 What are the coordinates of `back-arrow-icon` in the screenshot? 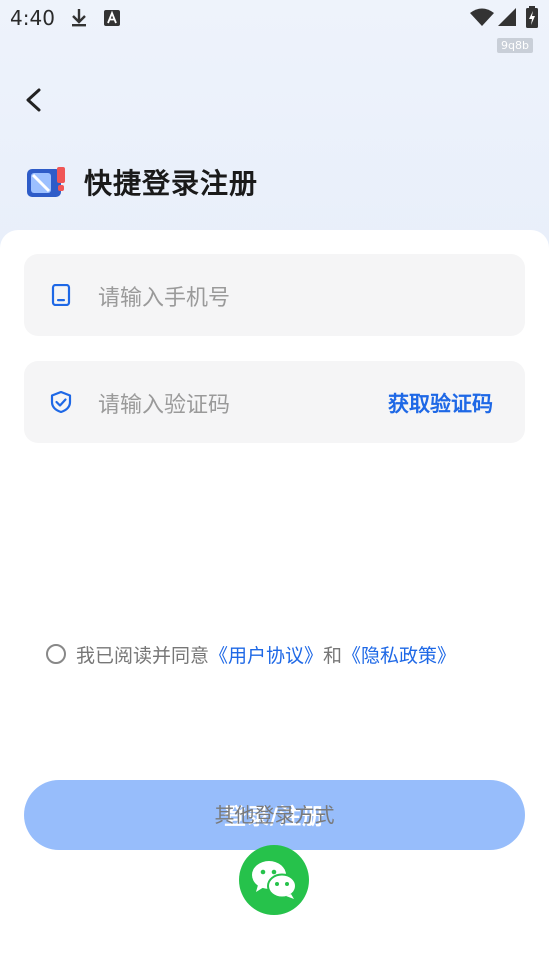 It's located at (35, 100).